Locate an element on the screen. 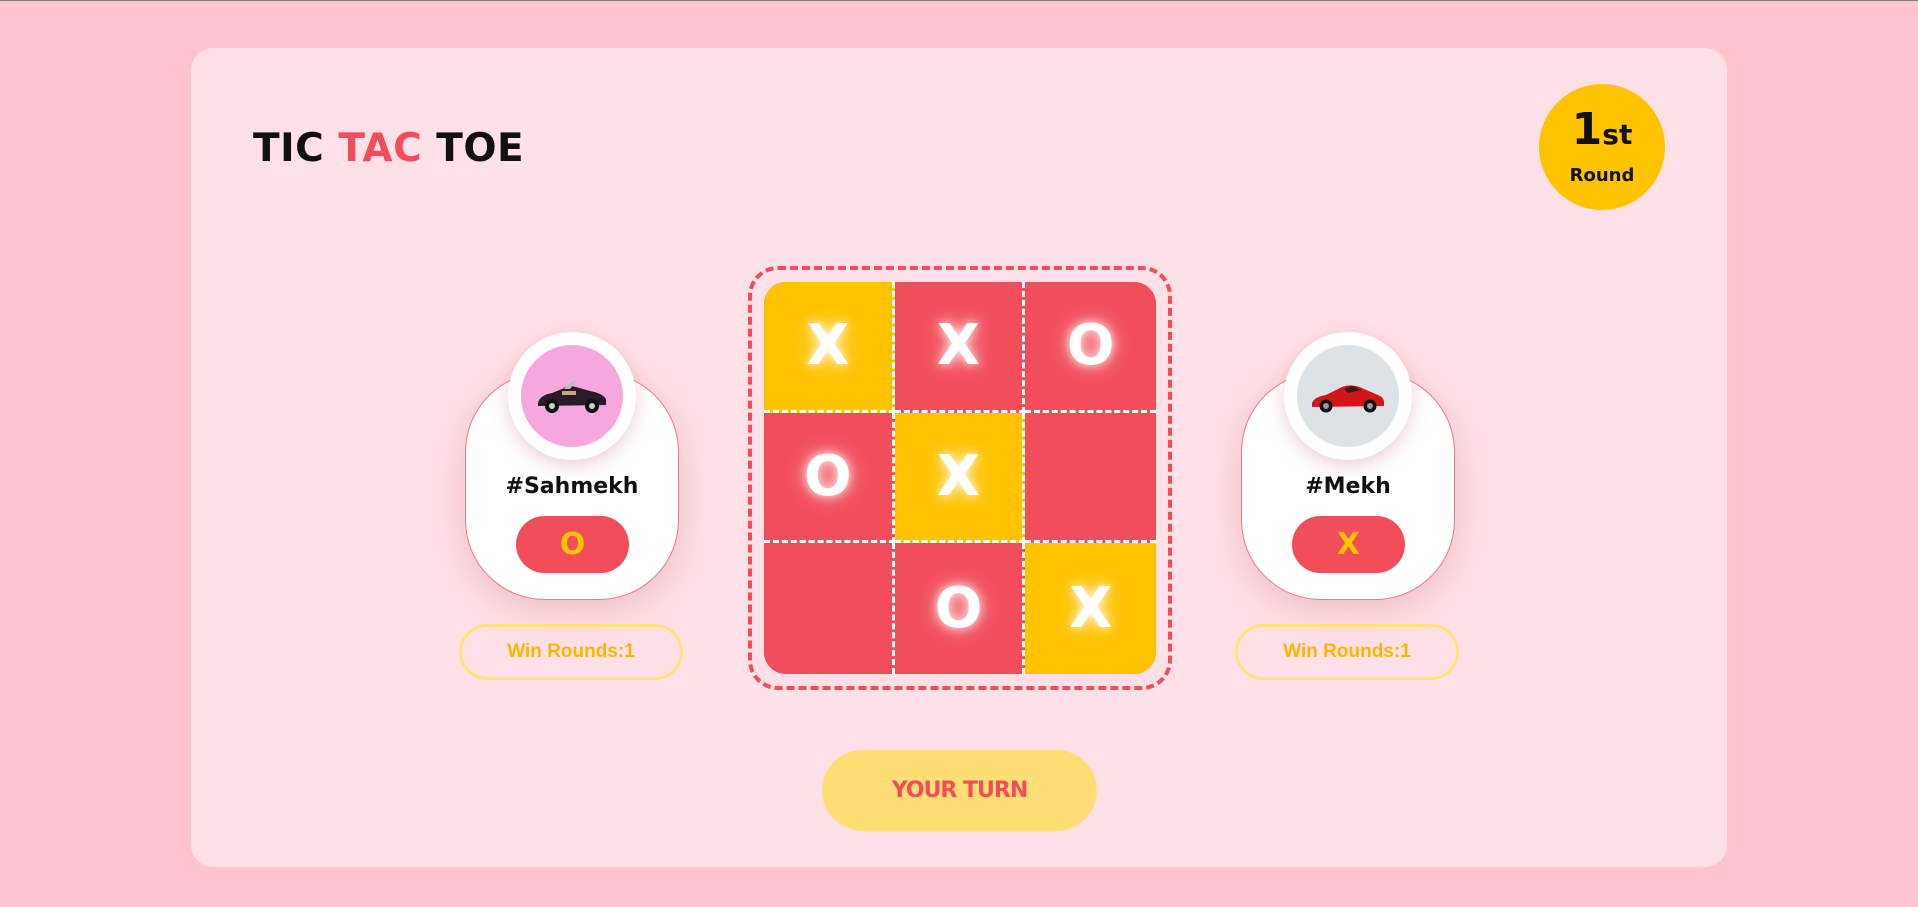  game-title: TIC TAC TOE is located at coordinates (388, 148).